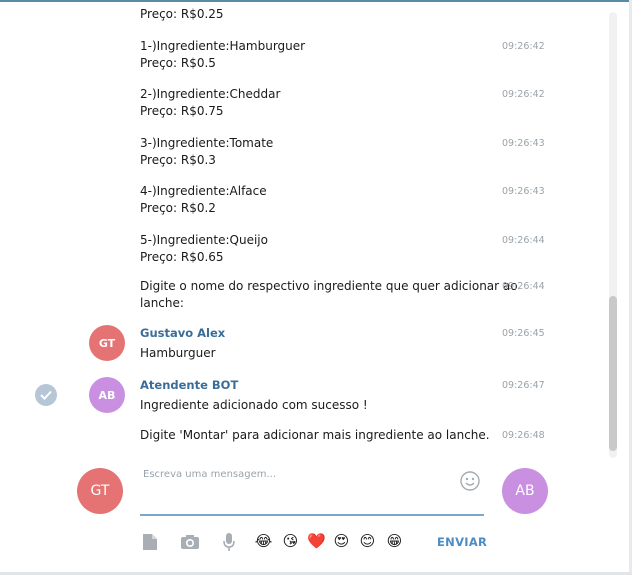  What do you see at coordinates (182, 333) in the screenshot?
I see `sender-name: Gustavo Alex` at bounding box center [182, 333].